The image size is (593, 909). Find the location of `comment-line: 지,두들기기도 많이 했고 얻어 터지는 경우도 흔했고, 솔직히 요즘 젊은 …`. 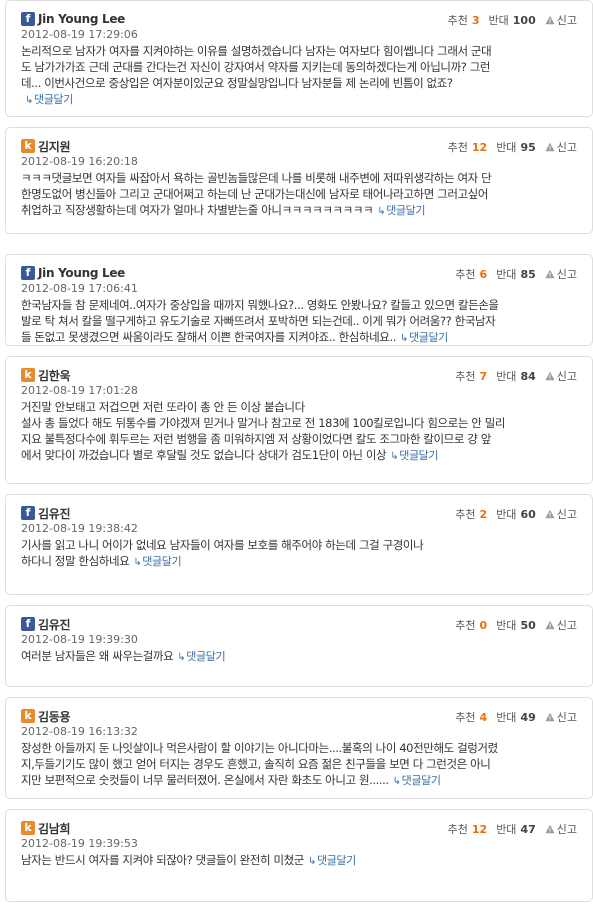

comment-line: 지,두들기기도 많이 했고 얻어 터지는 경우도 흔했고, 솔직히 요즘 젊은 … is located at coordinates (297, 764).